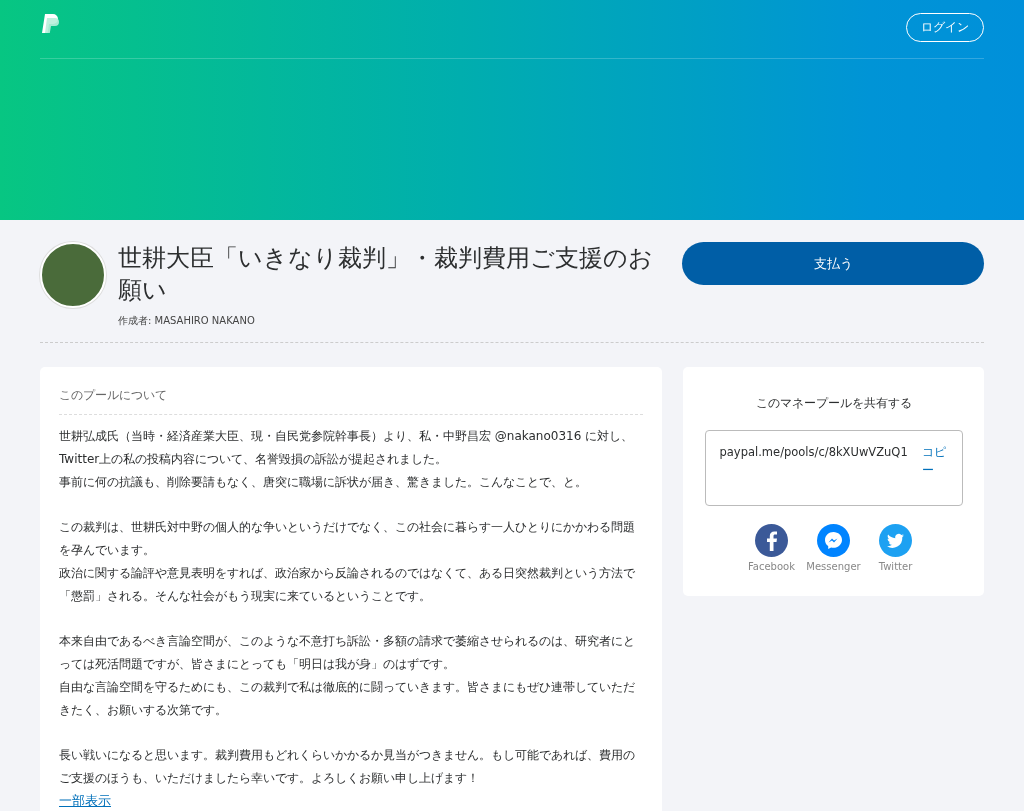 This screenshot has width=1024, height=811. I want to click on share-label: Twitter, so click(895, 566).